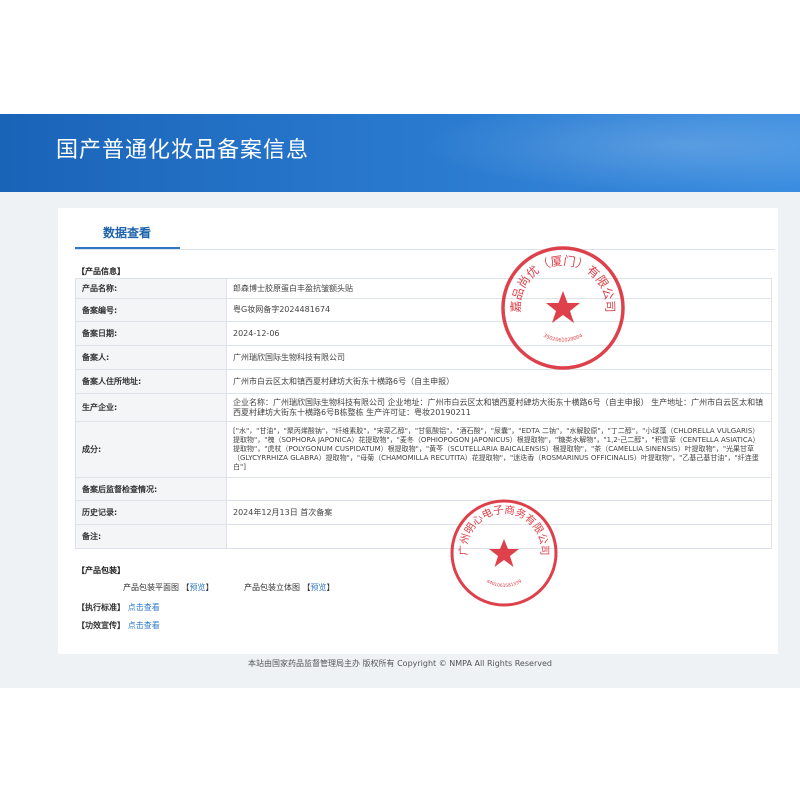  What do you see at coordinates (151, 512) in the screenshot?
I see `row-label: 历史记录:` at bounding box center [151, 512].